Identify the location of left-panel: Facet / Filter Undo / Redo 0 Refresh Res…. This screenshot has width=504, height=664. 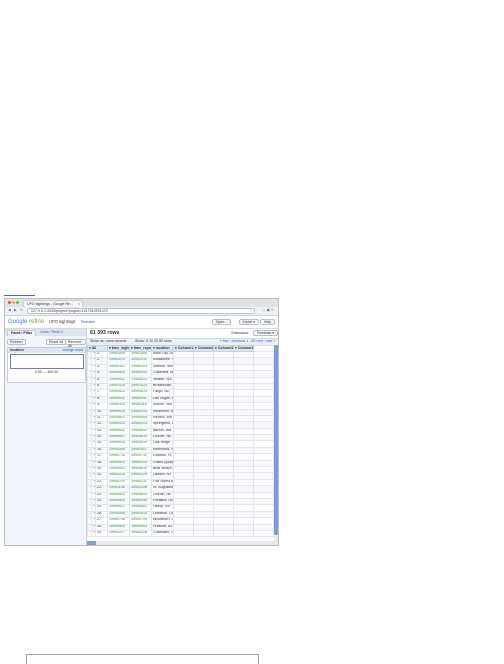
(46, 437).